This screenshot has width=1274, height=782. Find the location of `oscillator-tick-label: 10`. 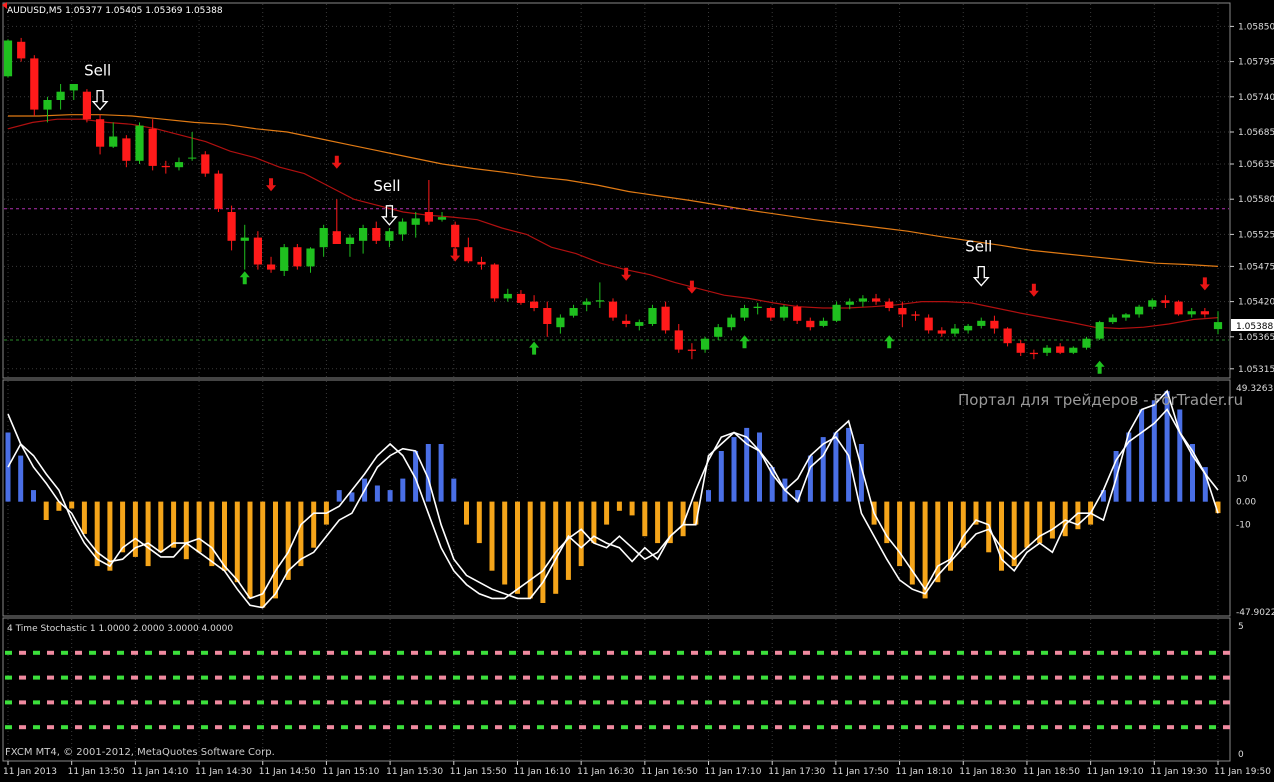

oscillator-tick-label: 10 is located at coordinates (1242, 480).